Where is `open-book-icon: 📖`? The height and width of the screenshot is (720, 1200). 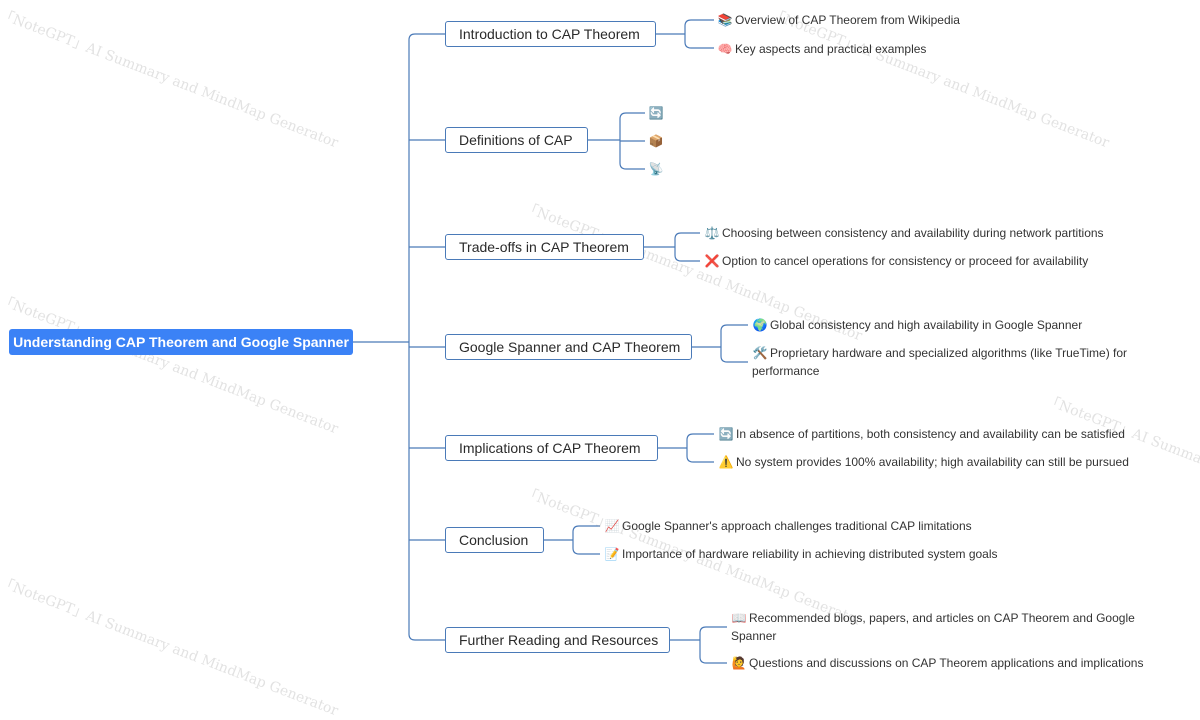
open-book-icon: 📖 is located at coordinates (739, 618).